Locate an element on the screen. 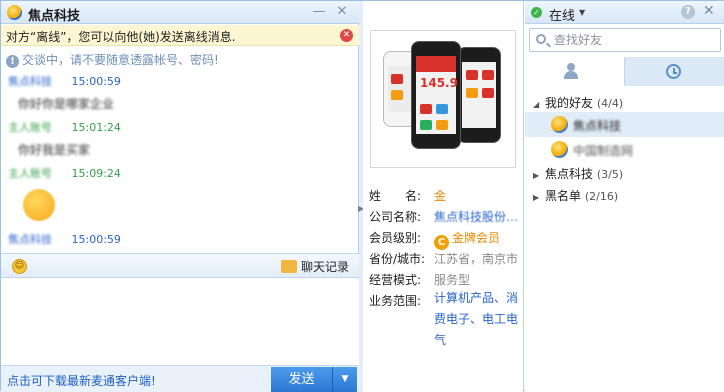 The width and height of the screenshot is (724, 392). message-header: 主人账号 15:09:24 is located at coordinates (64, 173).